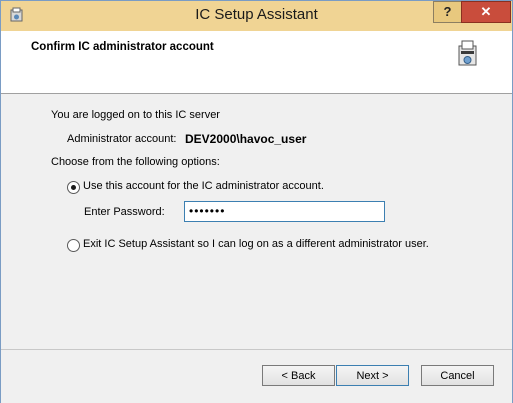 This screenshot has height=403, width=513. Describe the element at coordinates (122, 47) in the screenshot. I see `page-title: Confirm IC administrator account` at that location.